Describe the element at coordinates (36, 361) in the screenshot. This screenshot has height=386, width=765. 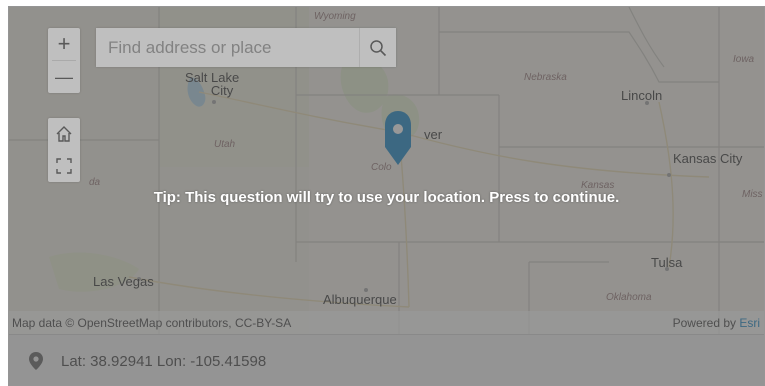
I see `location-pin-icon` at that location.